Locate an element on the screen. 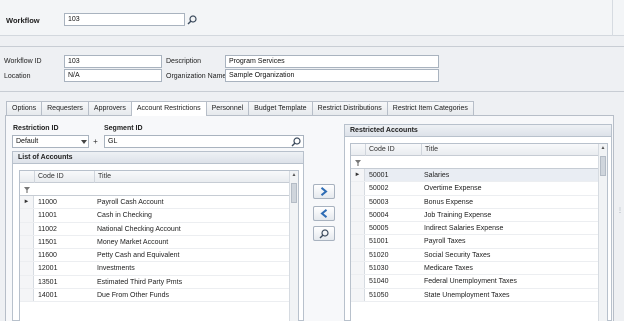 Image resolution: width=624 pixels, height=321 pixels. row-code: 50004 is located at coordinates (379, 215).